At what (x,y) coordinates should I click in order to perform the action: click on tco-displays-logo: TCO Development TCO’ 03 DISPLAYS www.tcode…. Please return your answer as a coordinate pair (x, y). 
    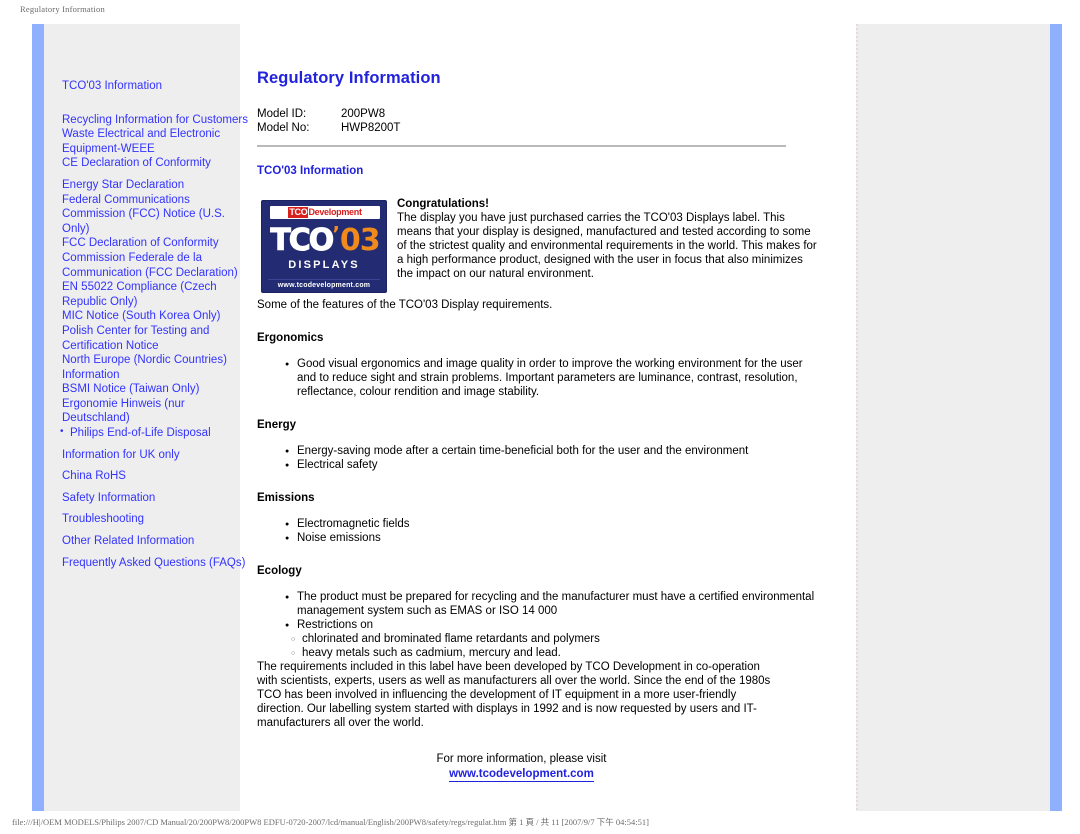
    Looking at the image, I should click on (324, 246).